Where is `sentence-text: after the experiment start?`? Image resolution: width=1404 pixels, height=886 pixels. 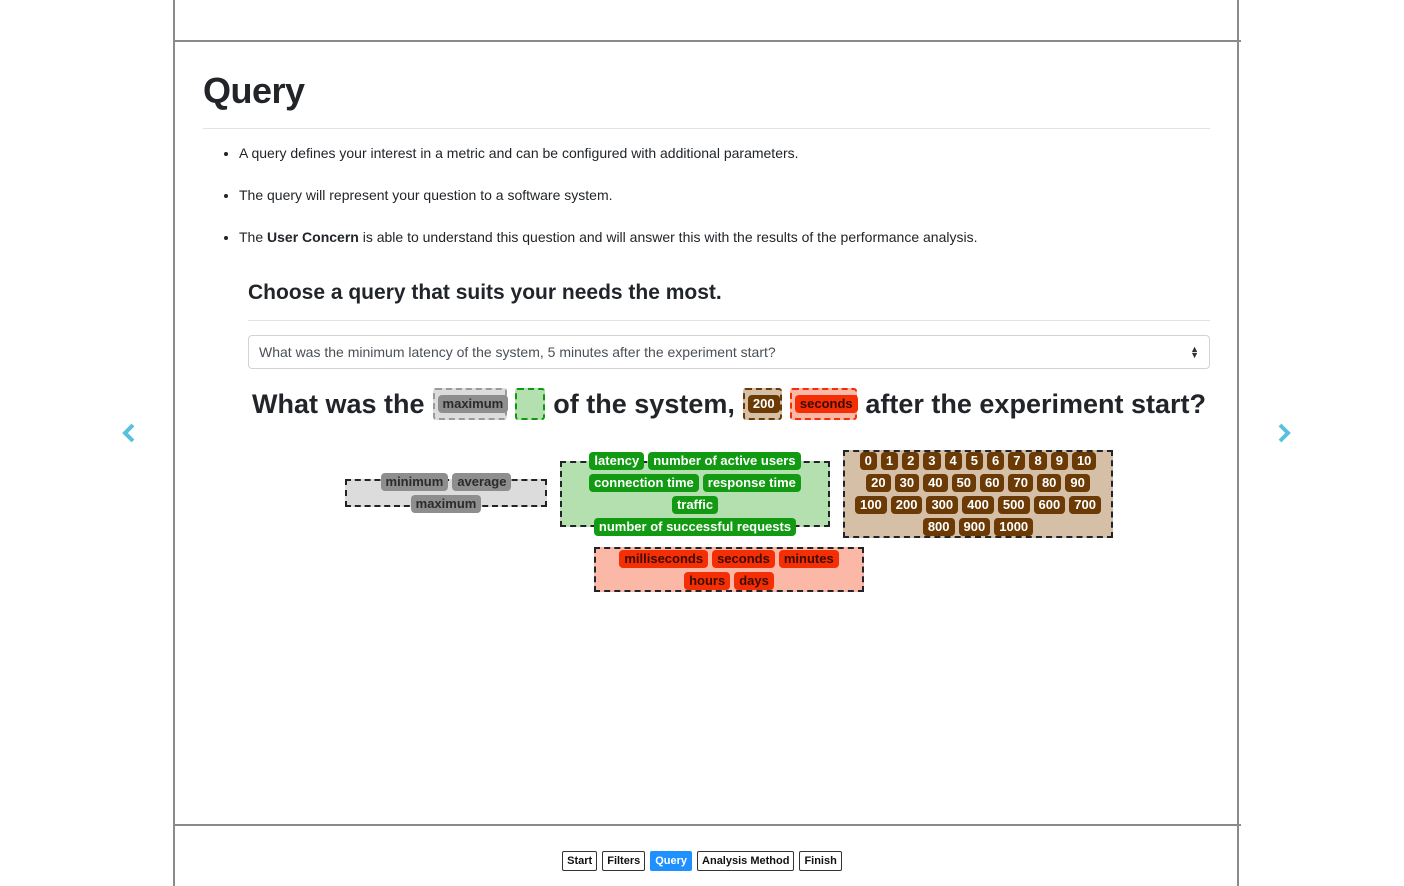 sentence-text: after the experiment start? is located at coordinates (1035, 403).